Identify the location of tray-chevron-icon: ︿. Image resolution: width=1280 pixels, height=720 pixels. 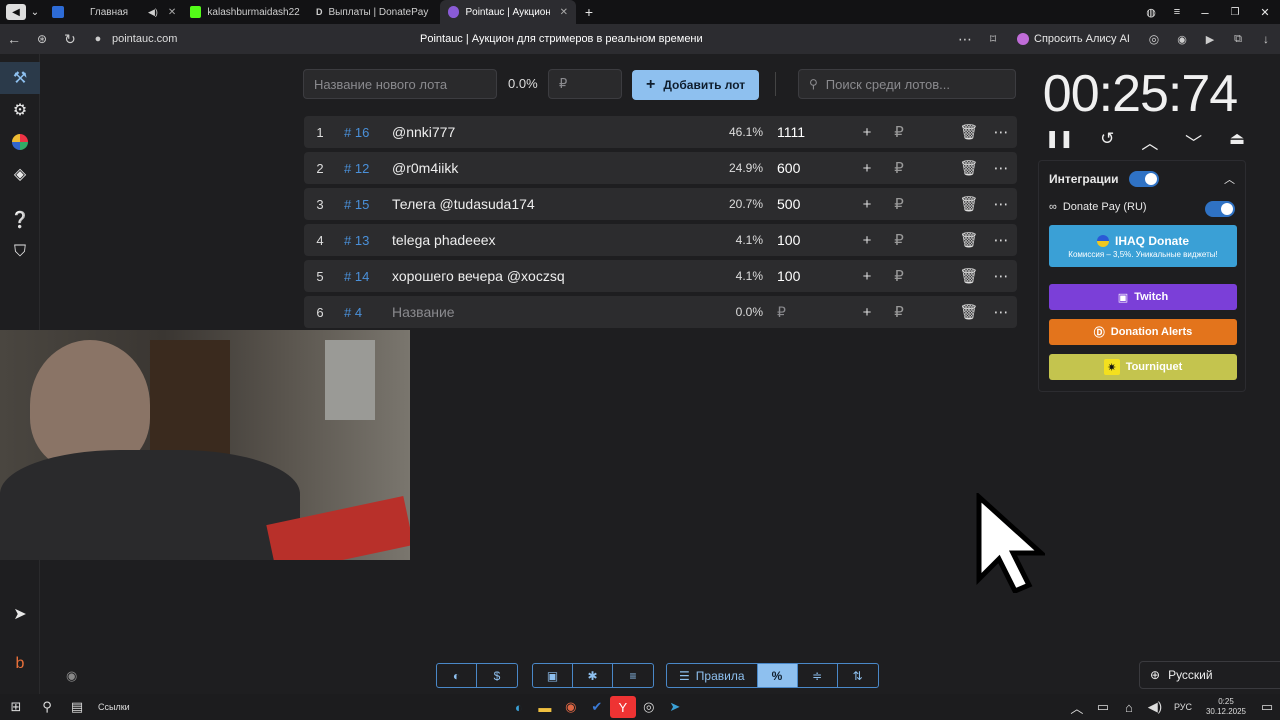
(1077, 707).